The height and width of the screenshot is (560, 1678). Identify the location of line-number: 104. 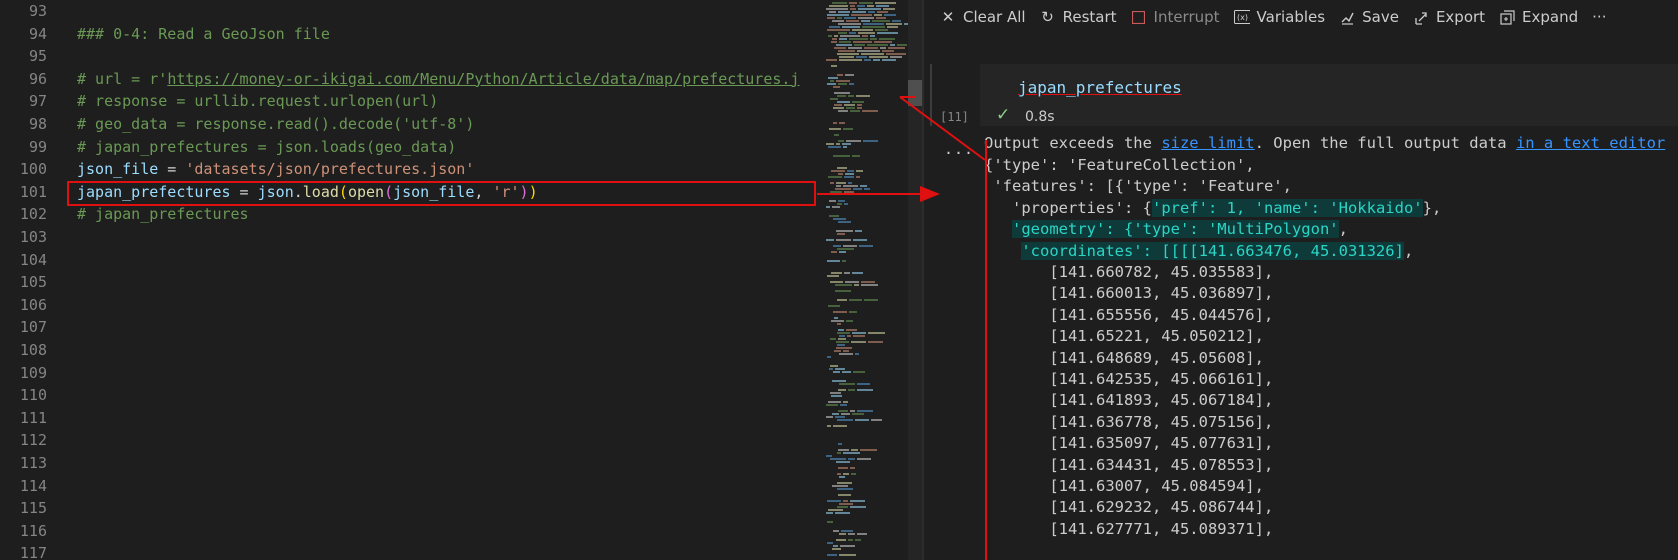
(33, 259).